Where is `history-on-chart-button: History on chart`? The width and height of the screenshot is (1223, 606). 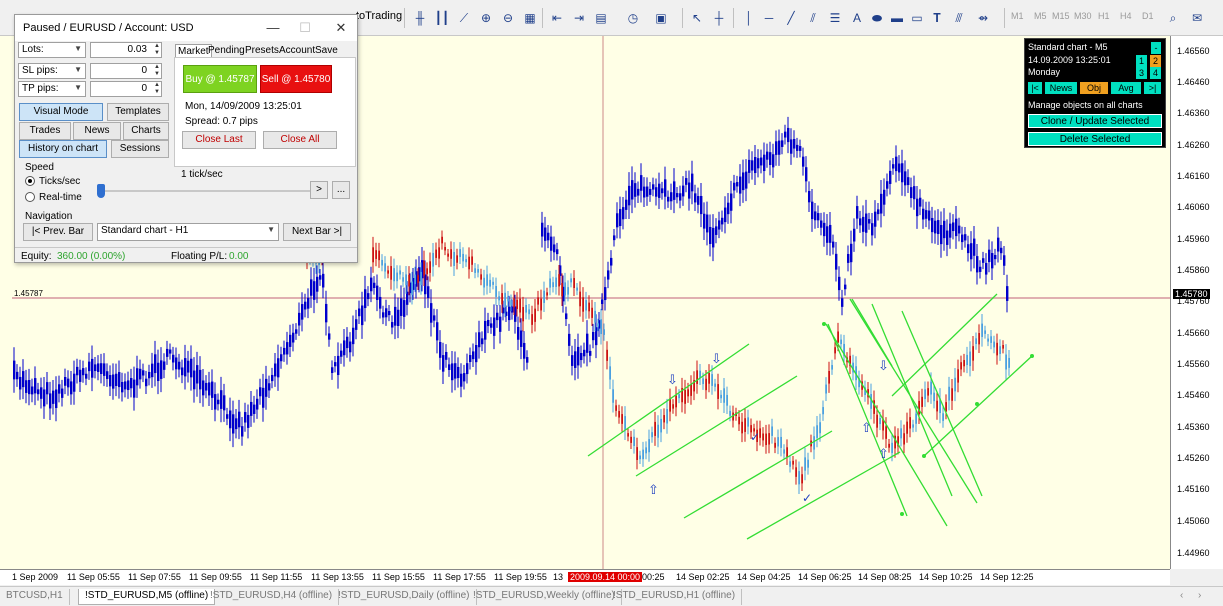
history-on-chart-button: History on chart is located at coordinates (63, 149).